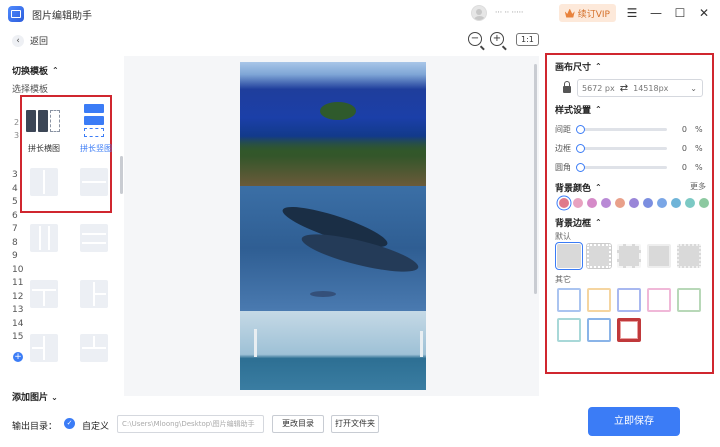 This screenshot has height=447, width=720. Describe the element at coordinates (535, 179) in the screenshot. I see `canvas-scrollbar` at that location.